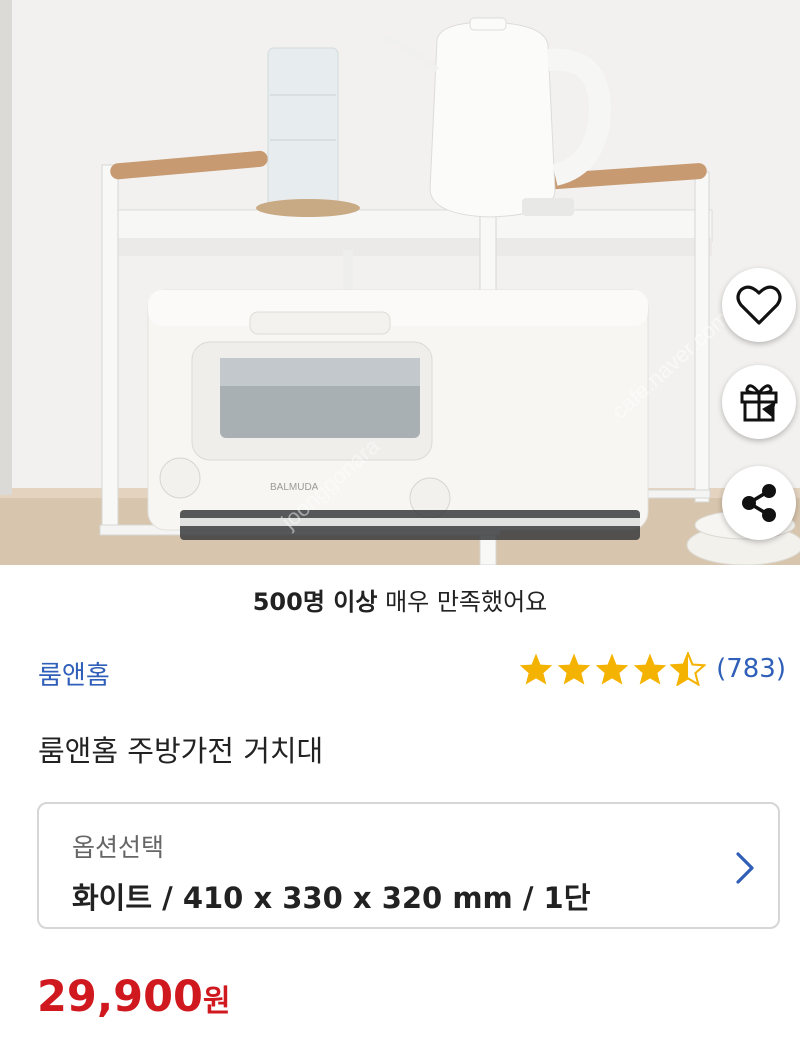 The width and height of the screenshot is (800, 1051). I want to click on price: 29,900원, so click(134, 997).